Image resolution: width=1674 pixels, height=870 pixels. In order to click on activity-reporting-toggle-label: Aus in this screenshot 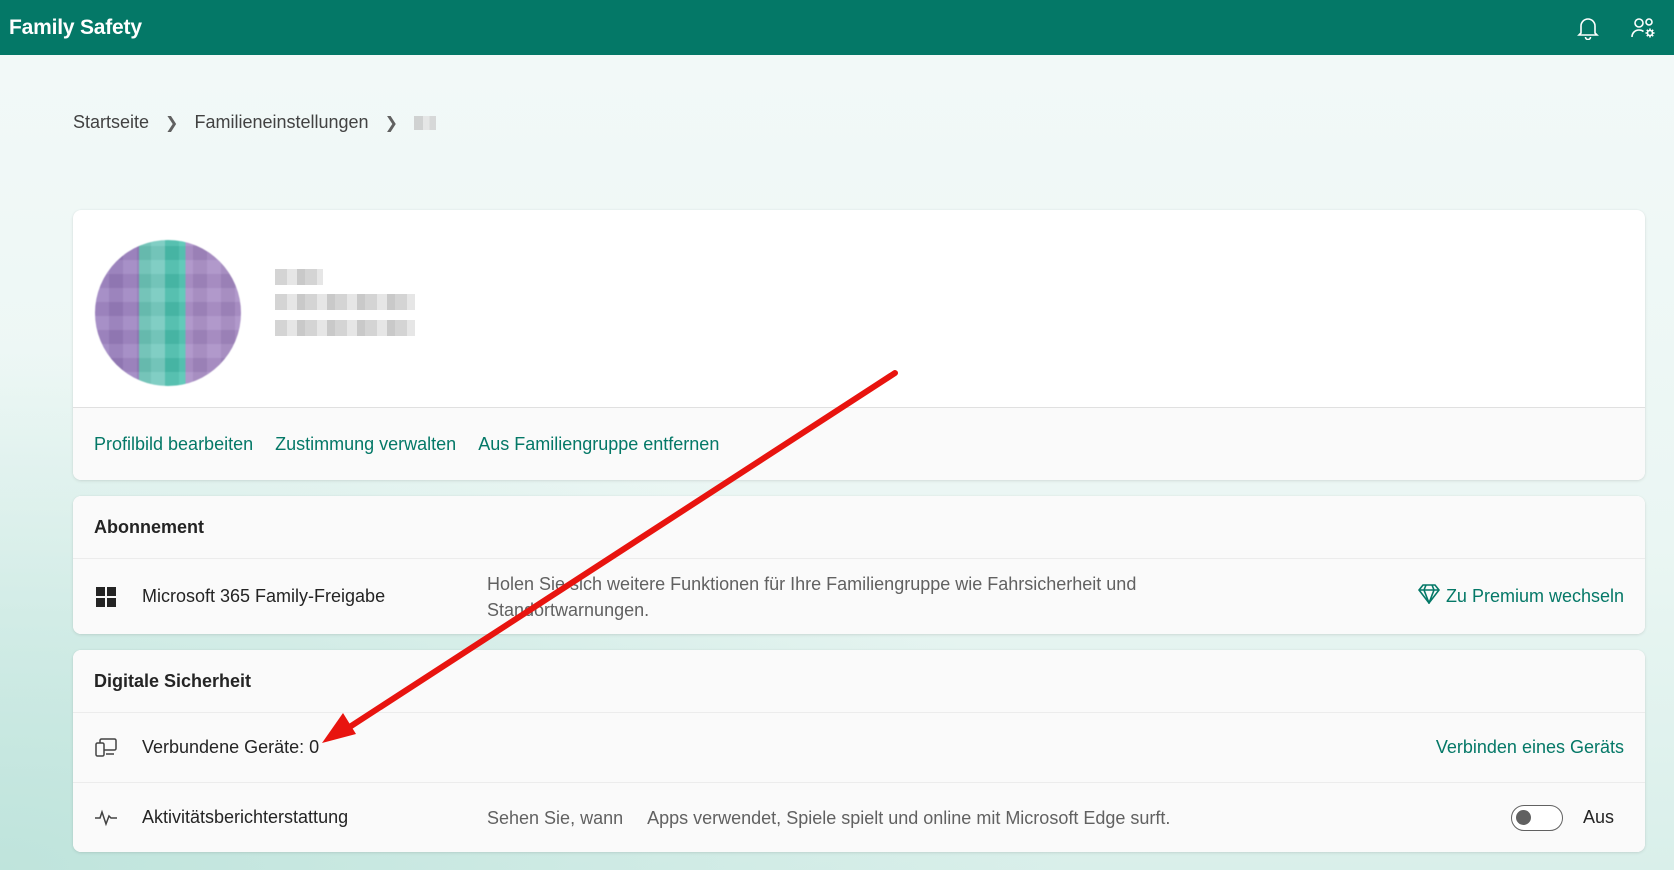, I will do `click(1598, 817)`.